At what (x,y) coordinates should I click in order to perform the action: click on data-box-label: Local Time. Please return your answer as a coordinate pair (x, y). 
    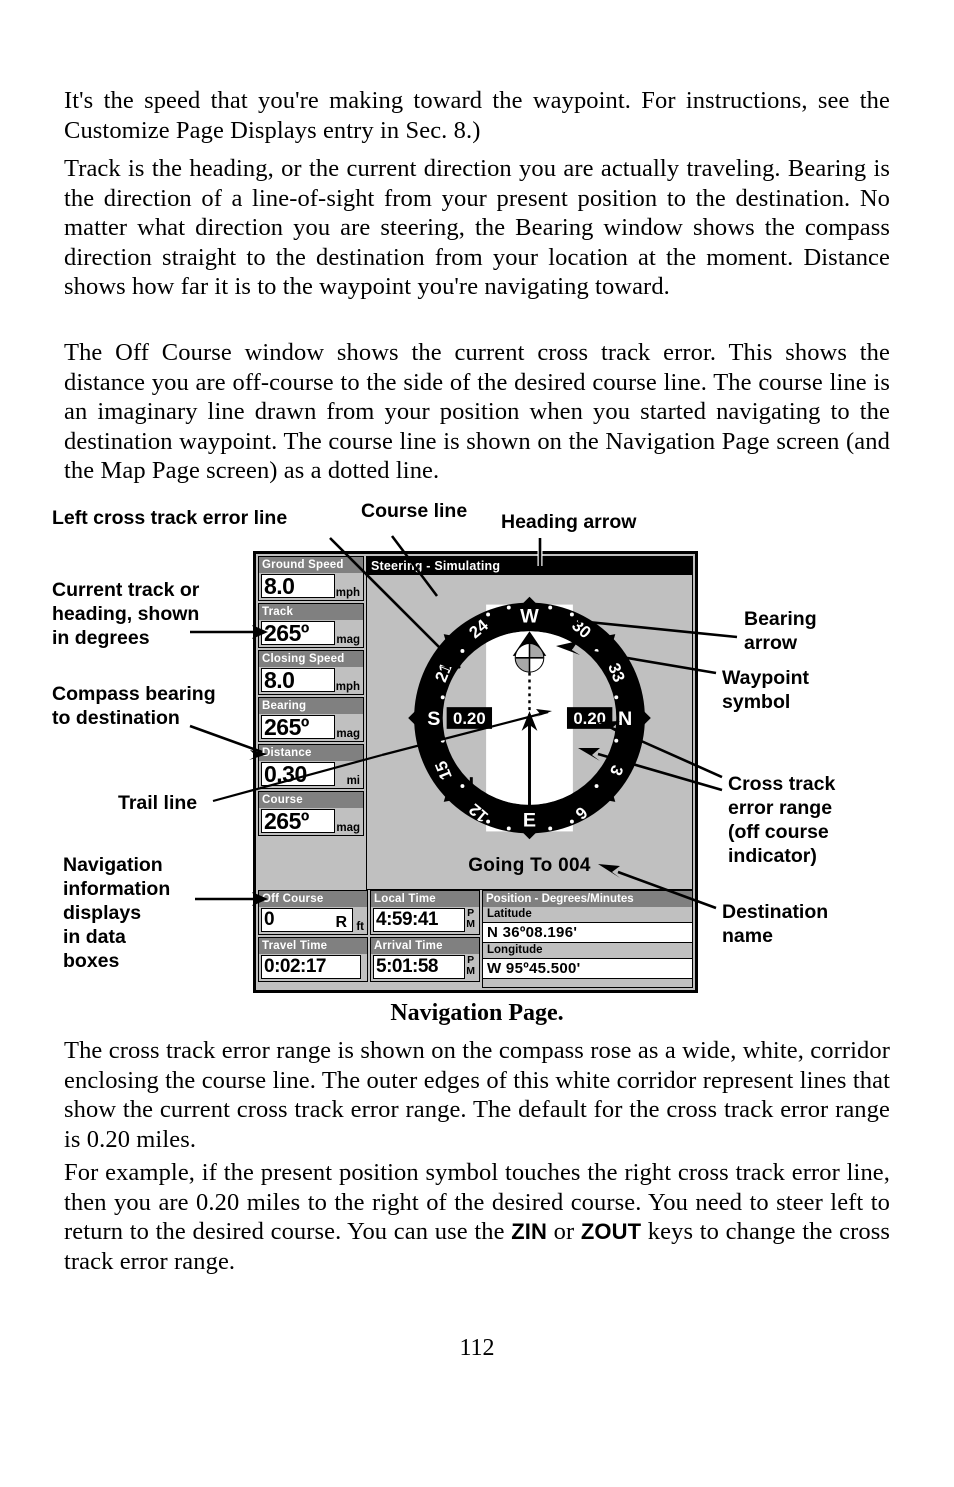
    Looking at the image, I should click on (425, 899).